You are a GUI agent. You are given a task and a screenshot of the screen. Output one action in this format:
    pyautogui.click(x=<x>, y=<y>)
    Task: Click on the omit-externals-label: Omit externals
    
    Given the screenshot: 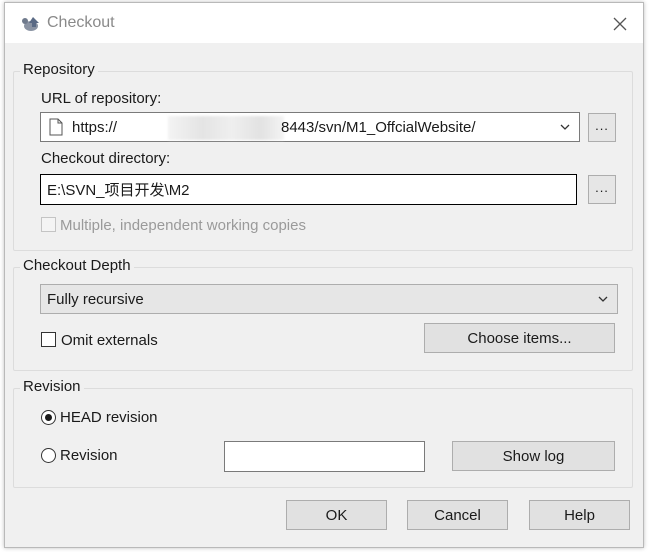 What is the action you would take?
    pyautogui.click(x=109, y=340)
    